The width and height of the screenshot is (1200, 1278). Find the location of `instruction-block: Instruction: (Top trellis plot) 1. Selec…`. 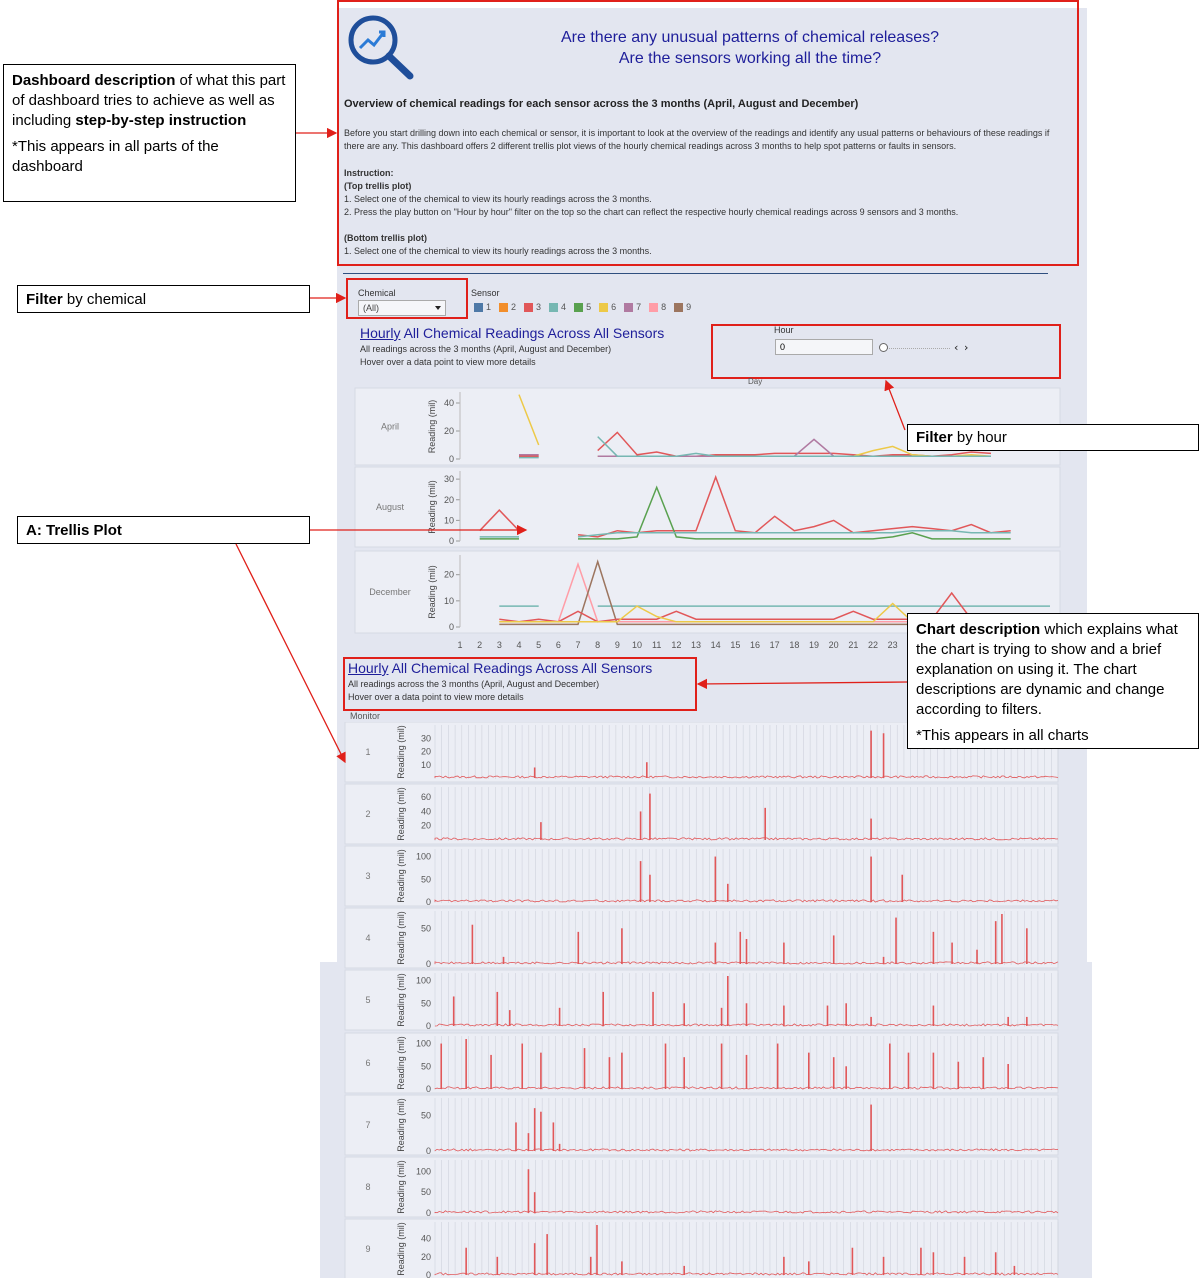

instruction-block: Instruction: (Top trellis plot) 1. Selec… is located at coordinates (651, 212).